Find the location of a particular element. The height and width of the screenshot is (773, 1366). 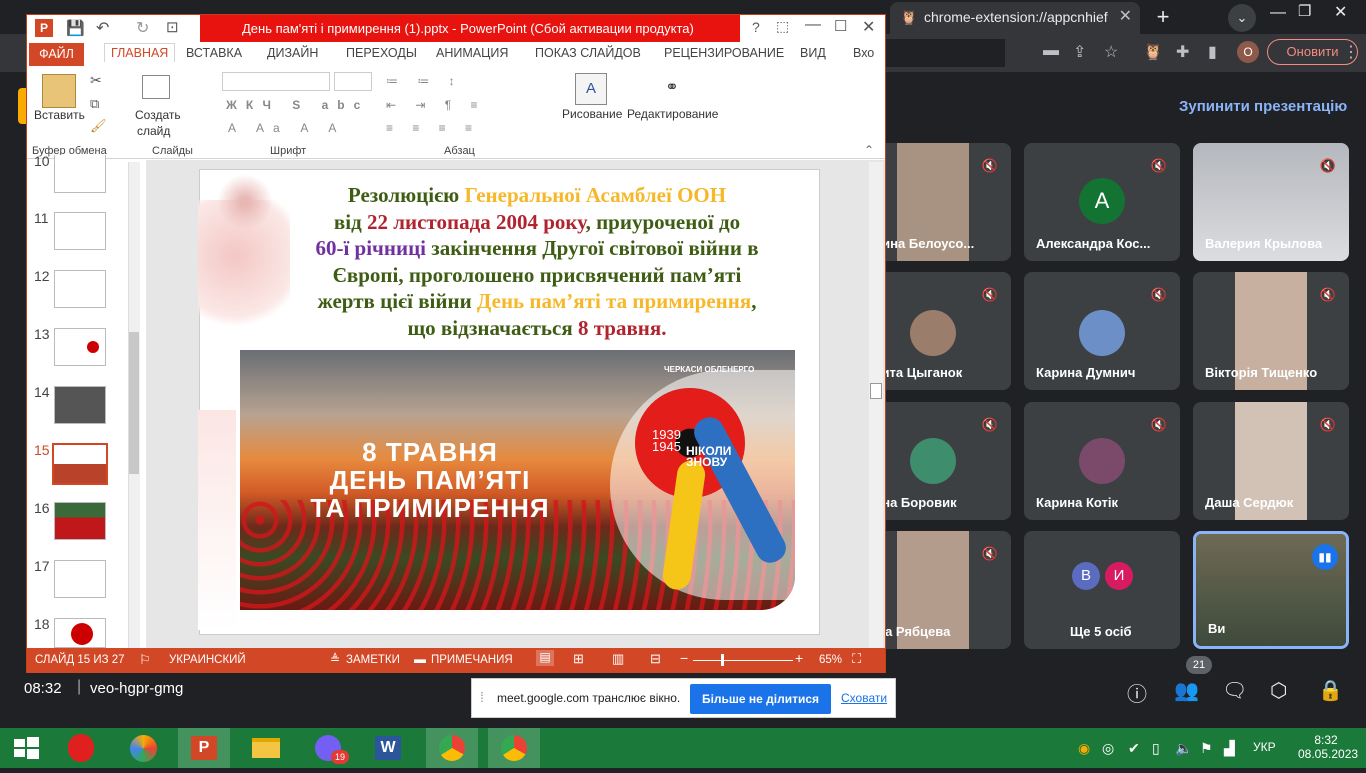

people-icon: 👥 is located at coordinates (1186, 690).